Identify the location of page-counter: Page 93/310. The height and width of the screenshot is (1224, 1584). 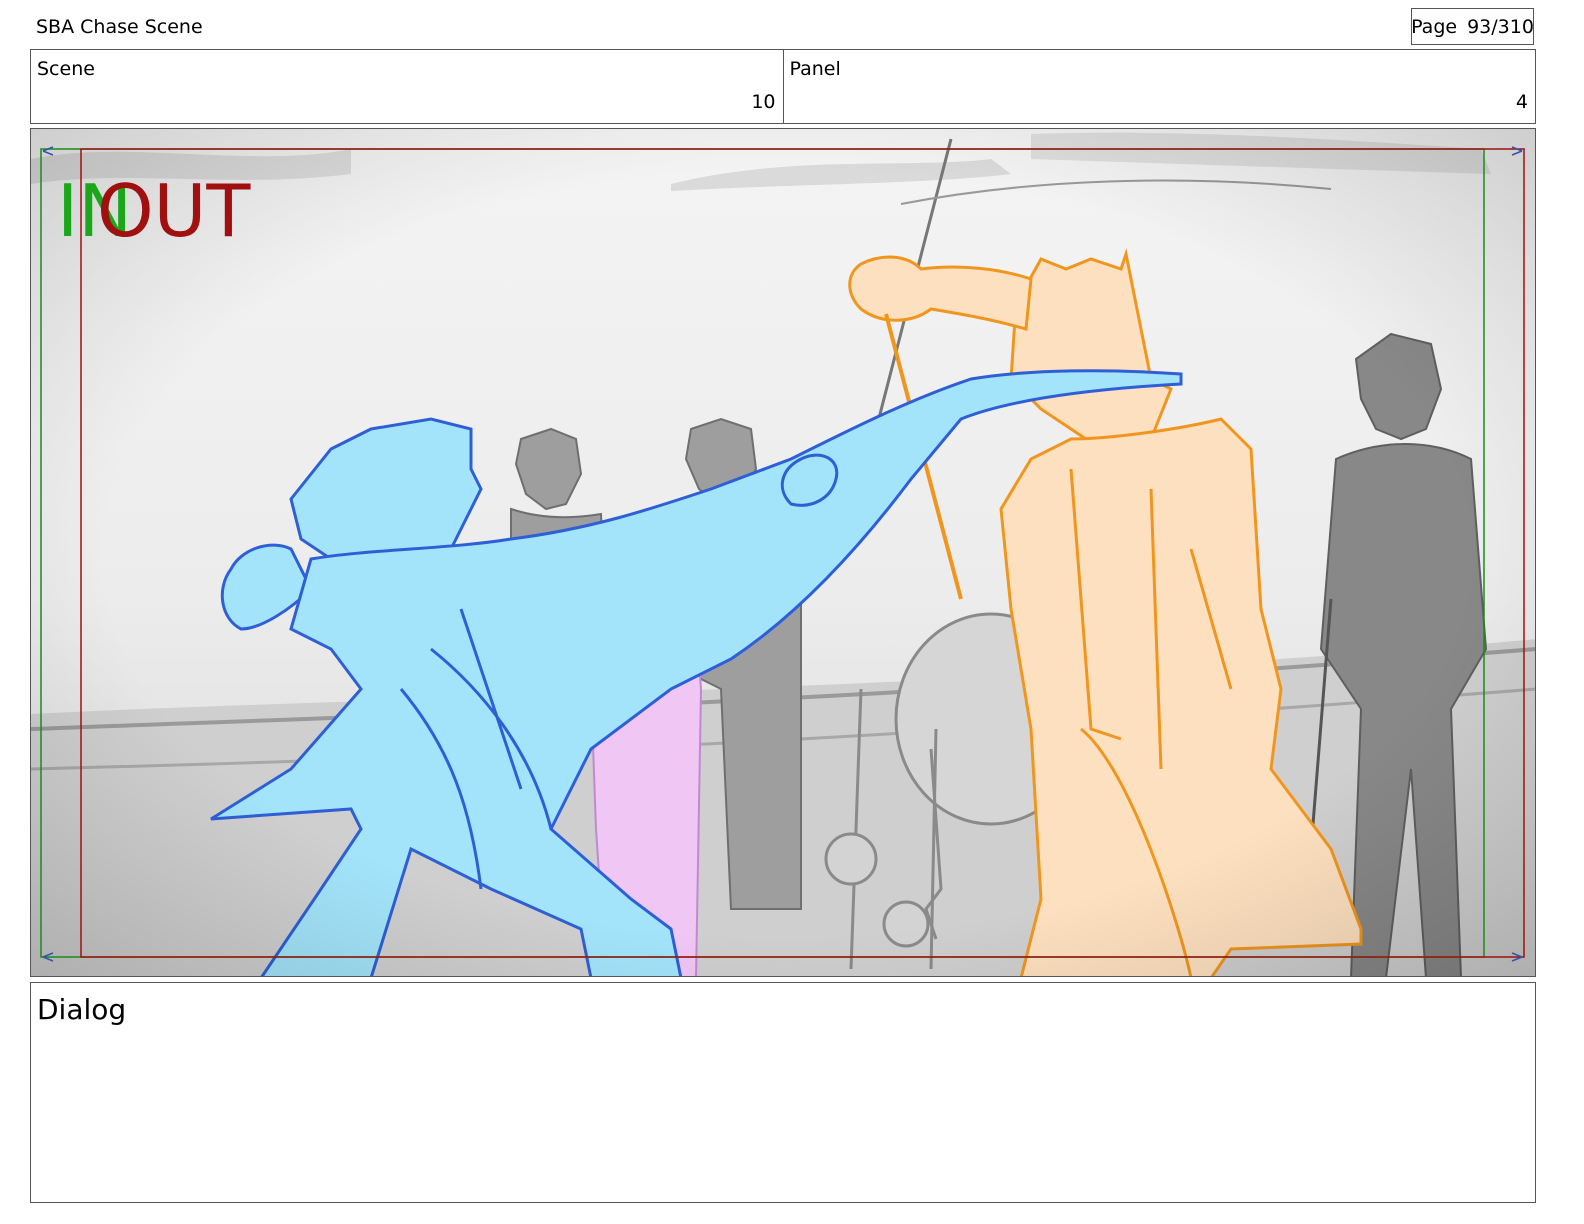
(1472, 26).